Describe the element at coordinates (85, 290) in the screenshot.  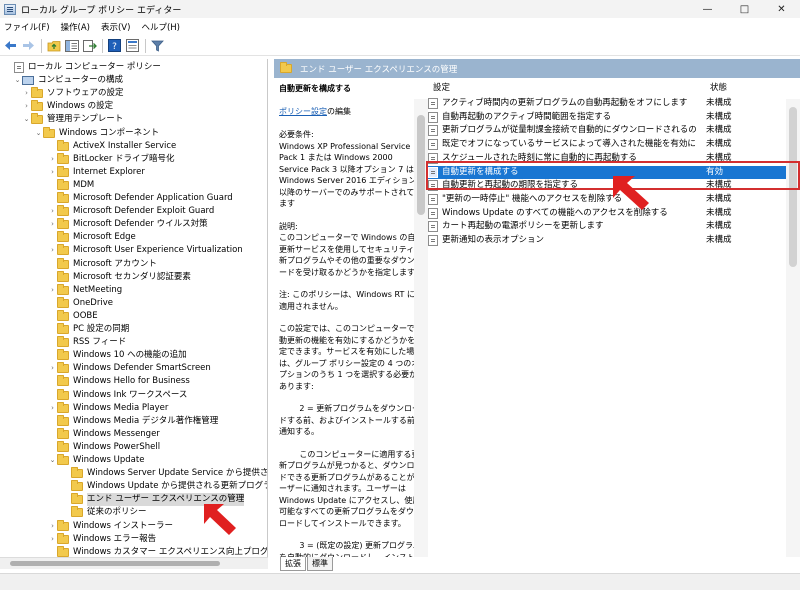
I see `tree-node: › NetMeeting` at that location.